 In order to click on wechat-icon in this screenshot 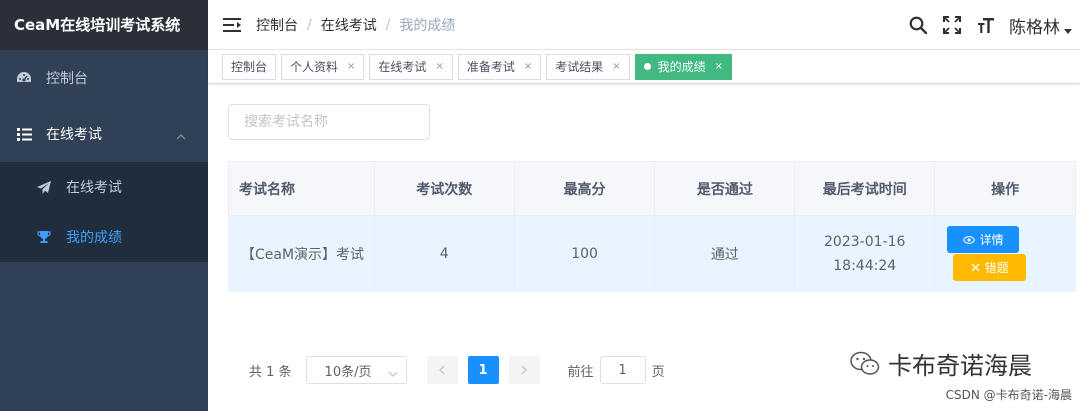, I will do `click(865, 364)`.